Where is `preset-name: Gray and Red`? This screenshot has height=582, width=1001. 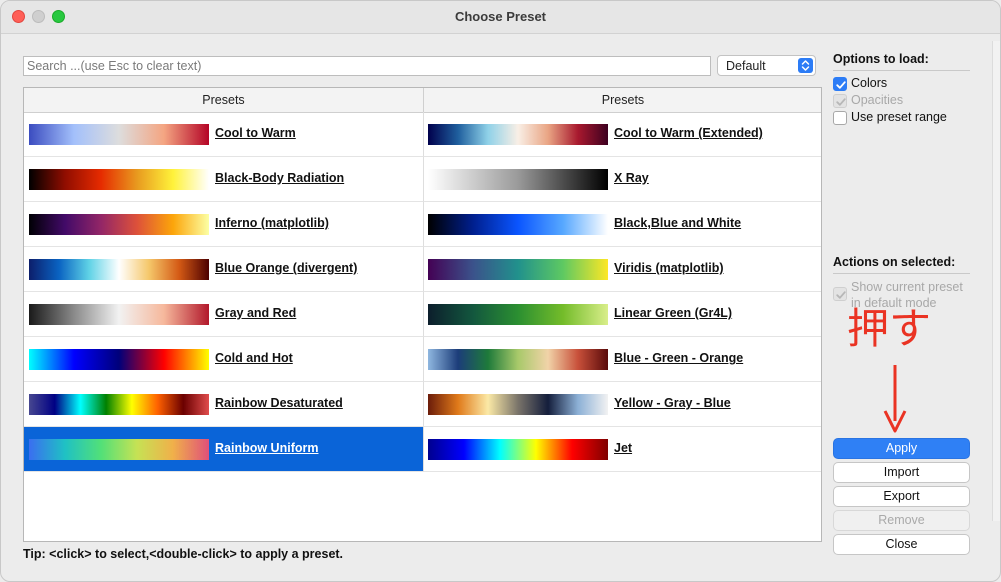
preset-name: Gray and Red is located at coordinates (256, 313).